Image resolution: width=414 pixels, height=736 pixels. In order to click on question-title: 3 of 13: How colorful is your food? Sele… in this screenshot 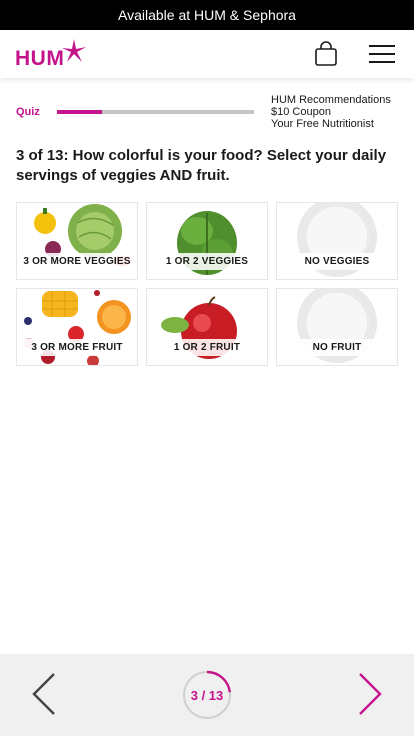, I will do `click(201, 165)`.